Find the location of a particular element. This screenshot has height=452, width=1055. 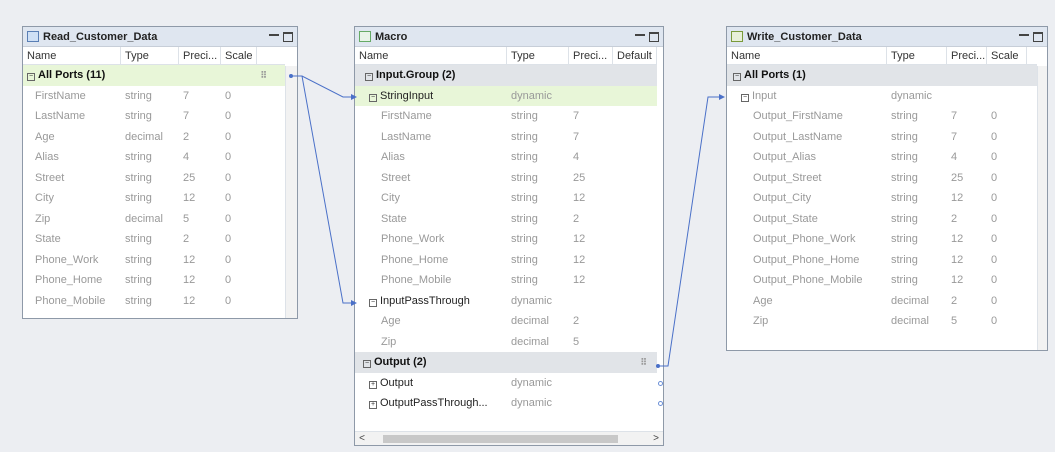

macro-horizontal-scrollbar: < > is located at coordinates (509, 438).